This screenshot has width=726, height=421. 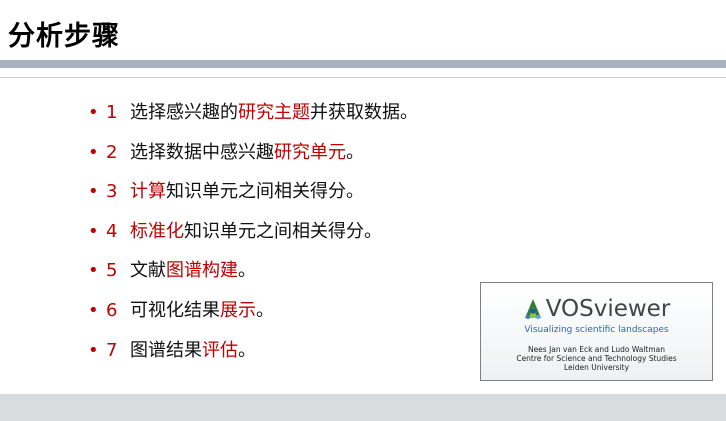 I want to click on step-item-6: • 6 可视化结果展示。, so click(x=253, y=310).